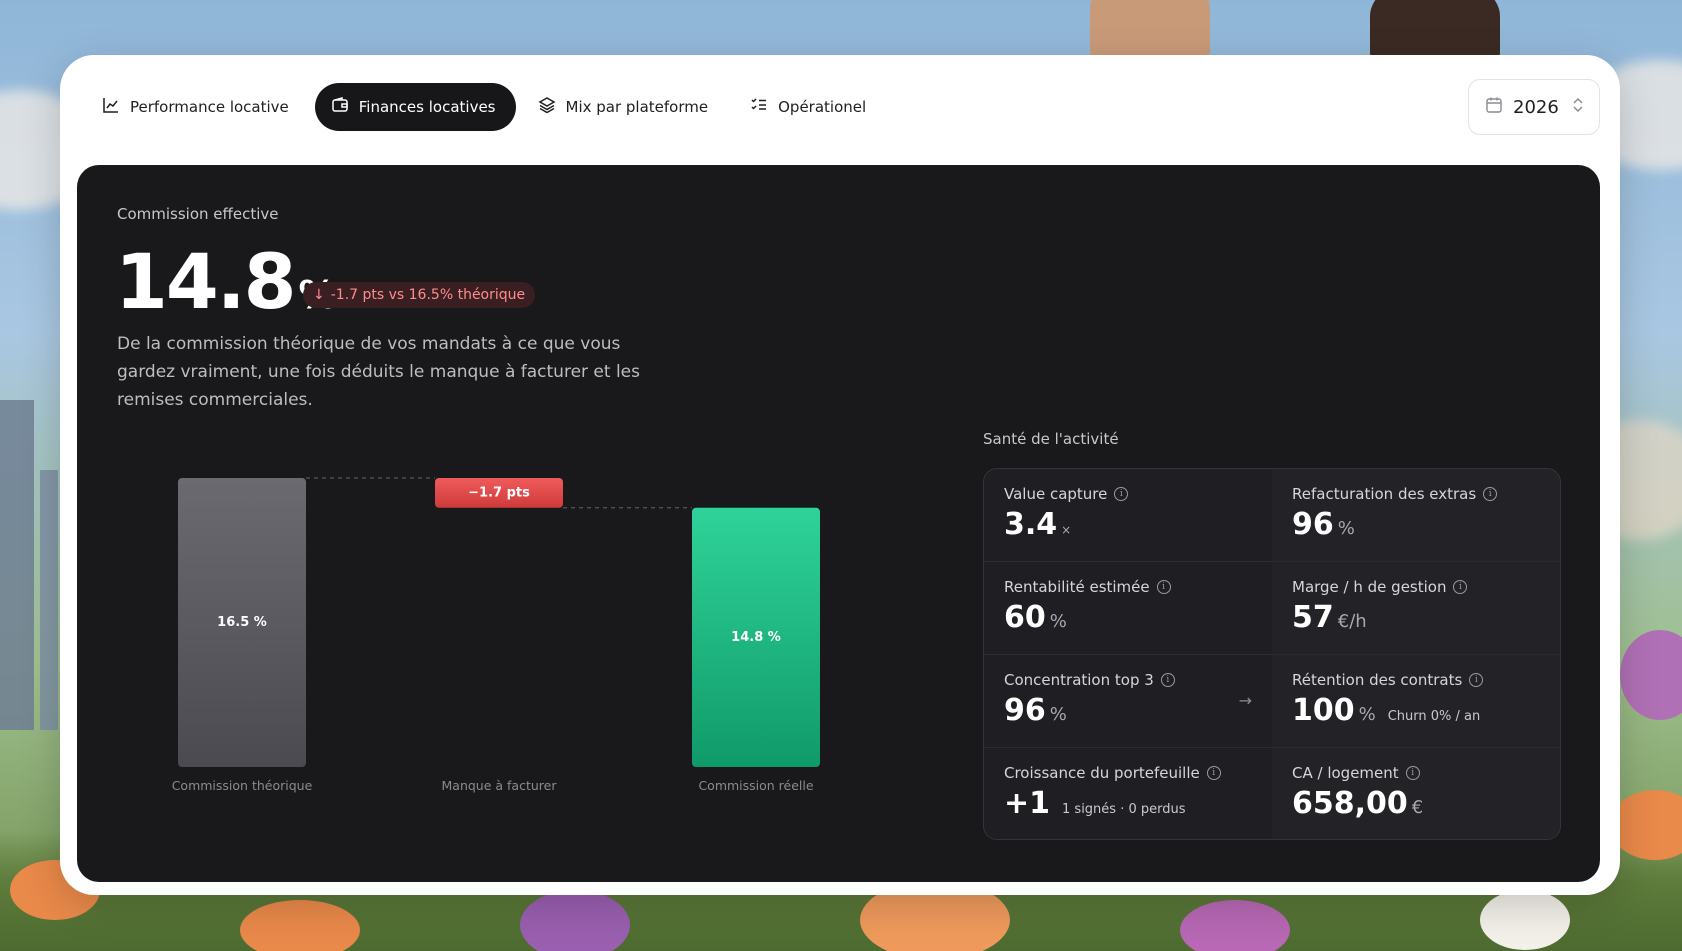 Image resolution: width=1682 pixels, height=951 pixels. I want to click on category-label: Commission théorique, so click(242, 785).